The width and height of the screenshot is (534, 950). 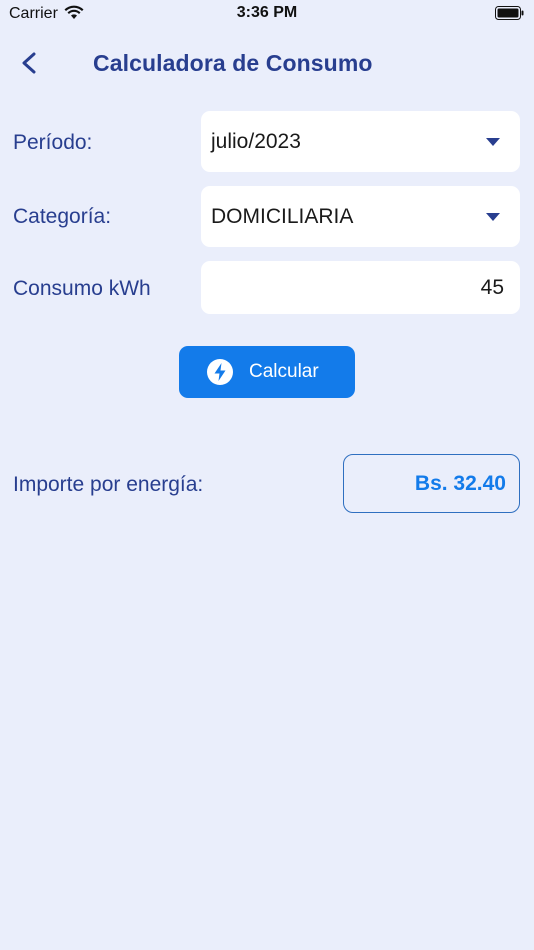 What do you see at coordinates (360, 216) in the screenshot?
I see `category-select: DOMICILIARIA` at bounding box center [360, 216].